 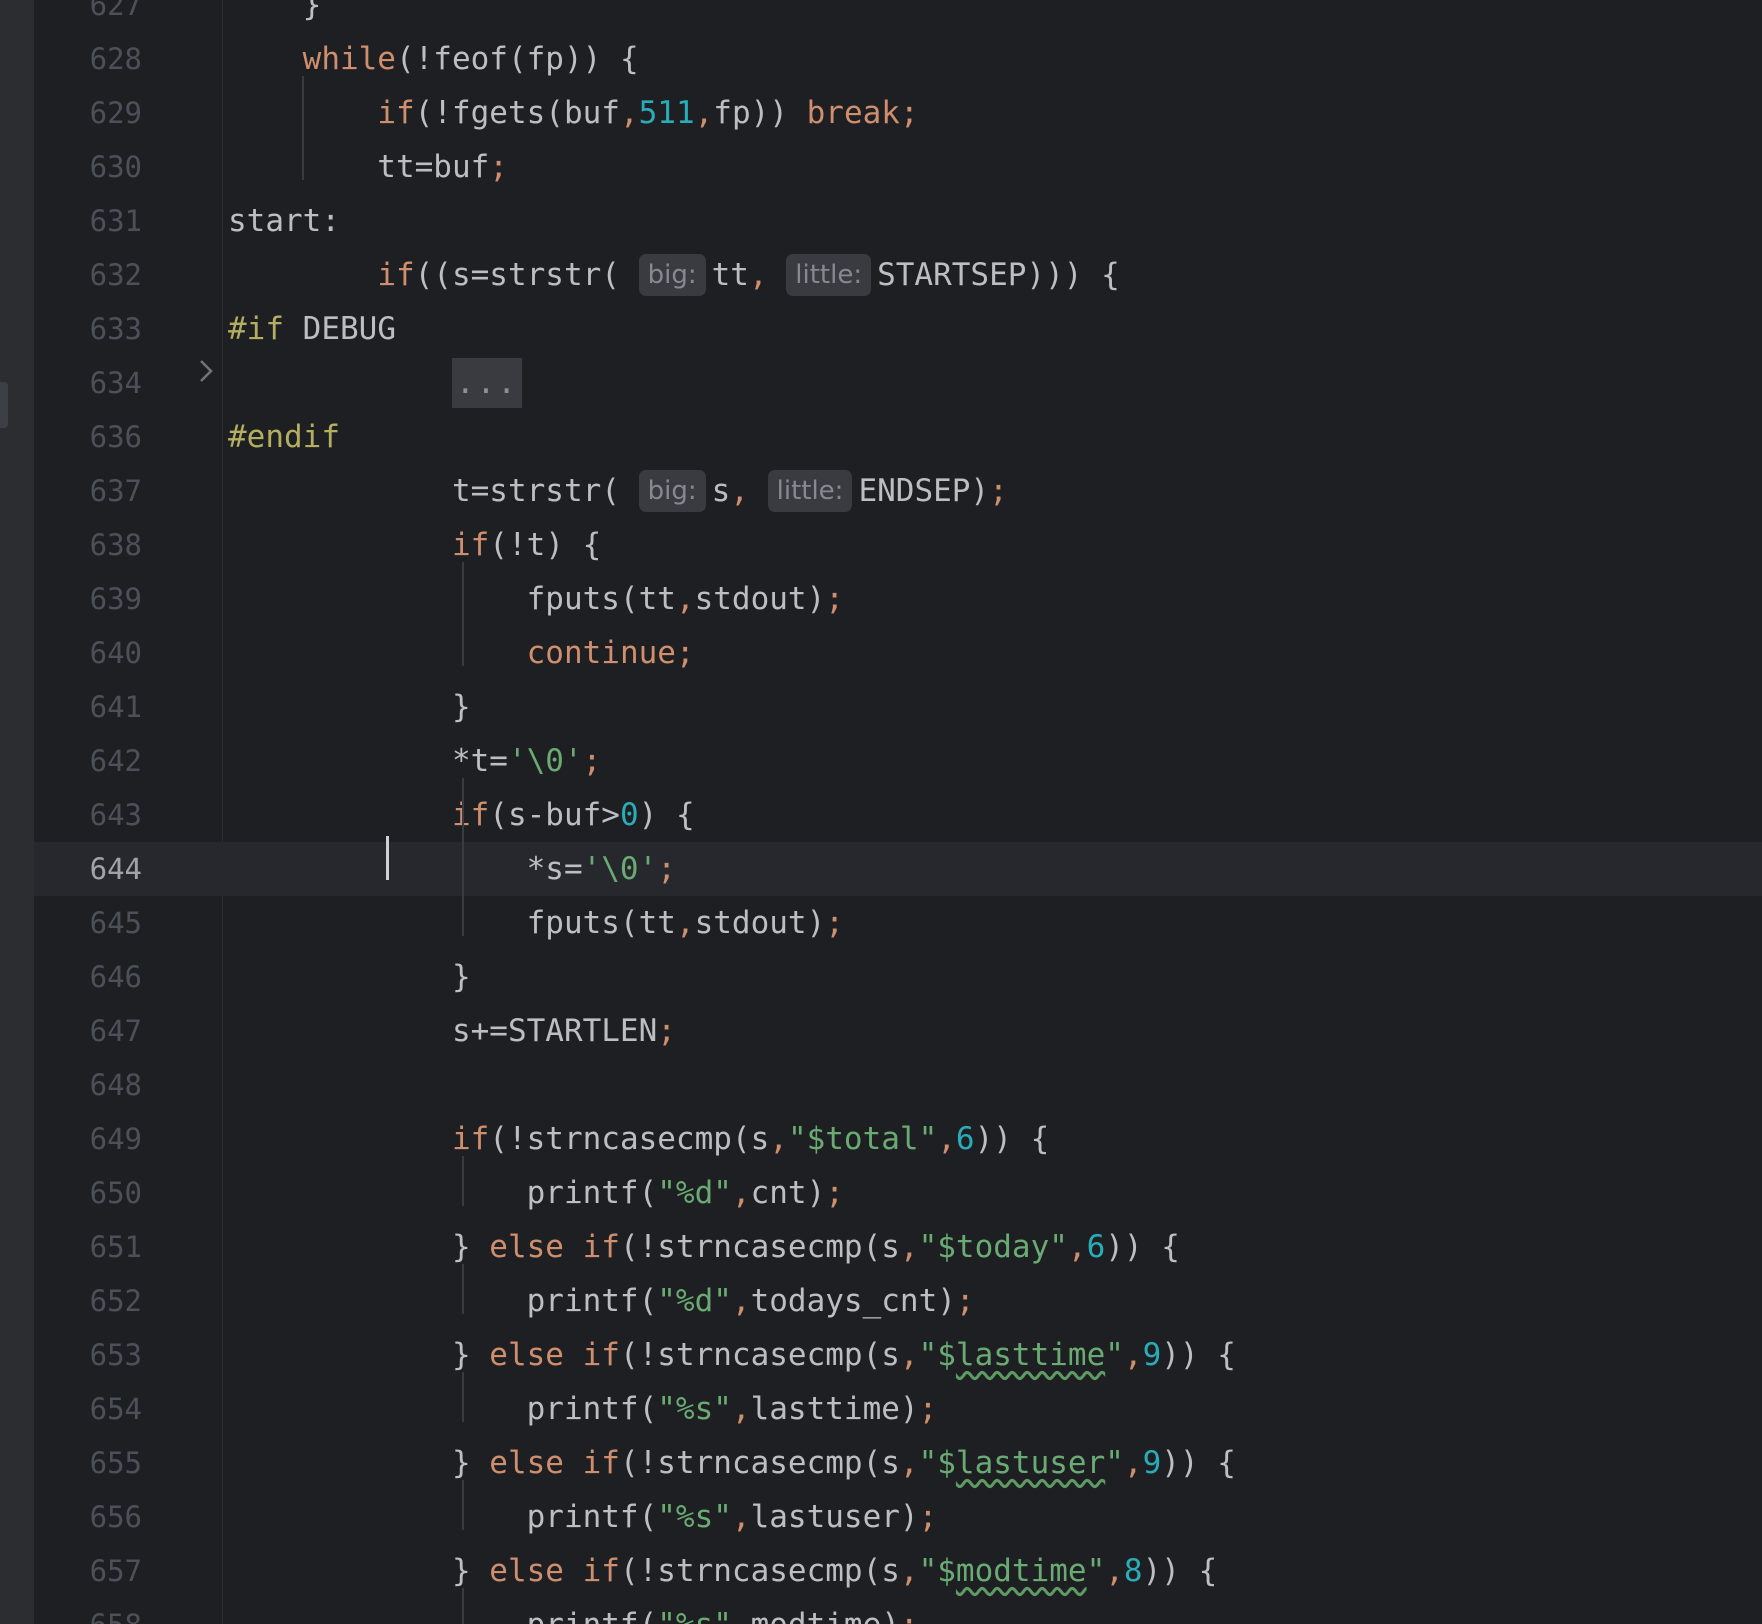 I want to click on code-line: 641 }, so click(x=898, y=707).